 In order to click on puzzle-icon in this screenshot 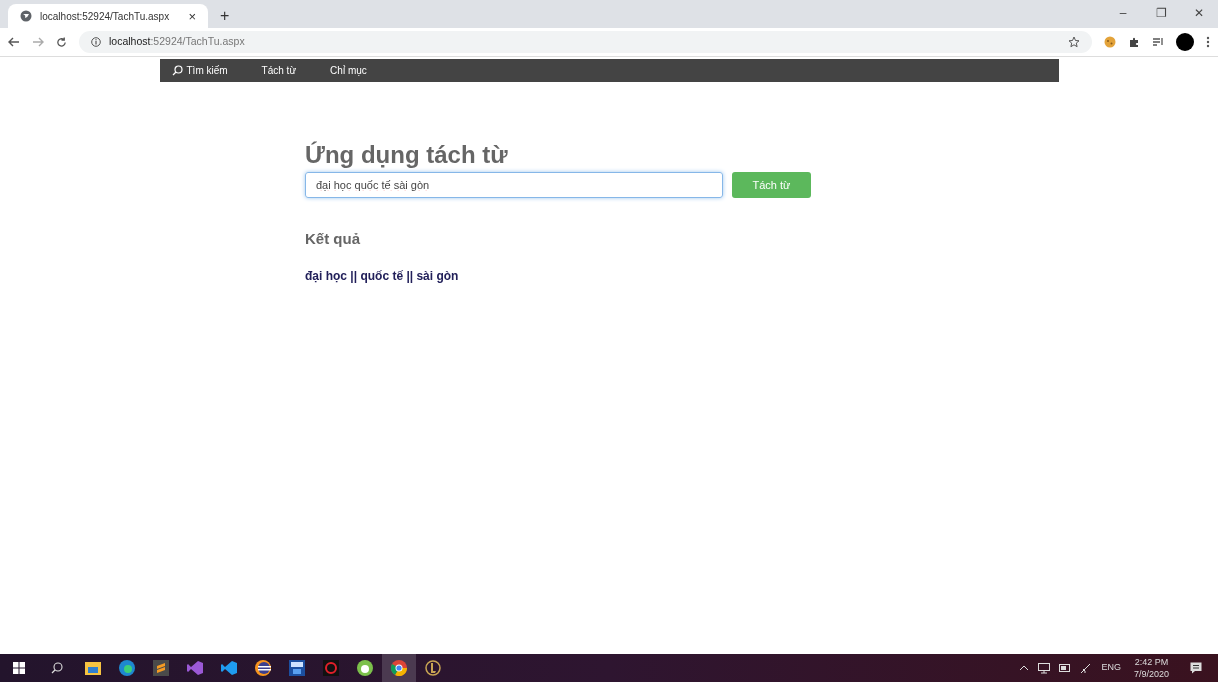, I will do `click(1134, 42)`.